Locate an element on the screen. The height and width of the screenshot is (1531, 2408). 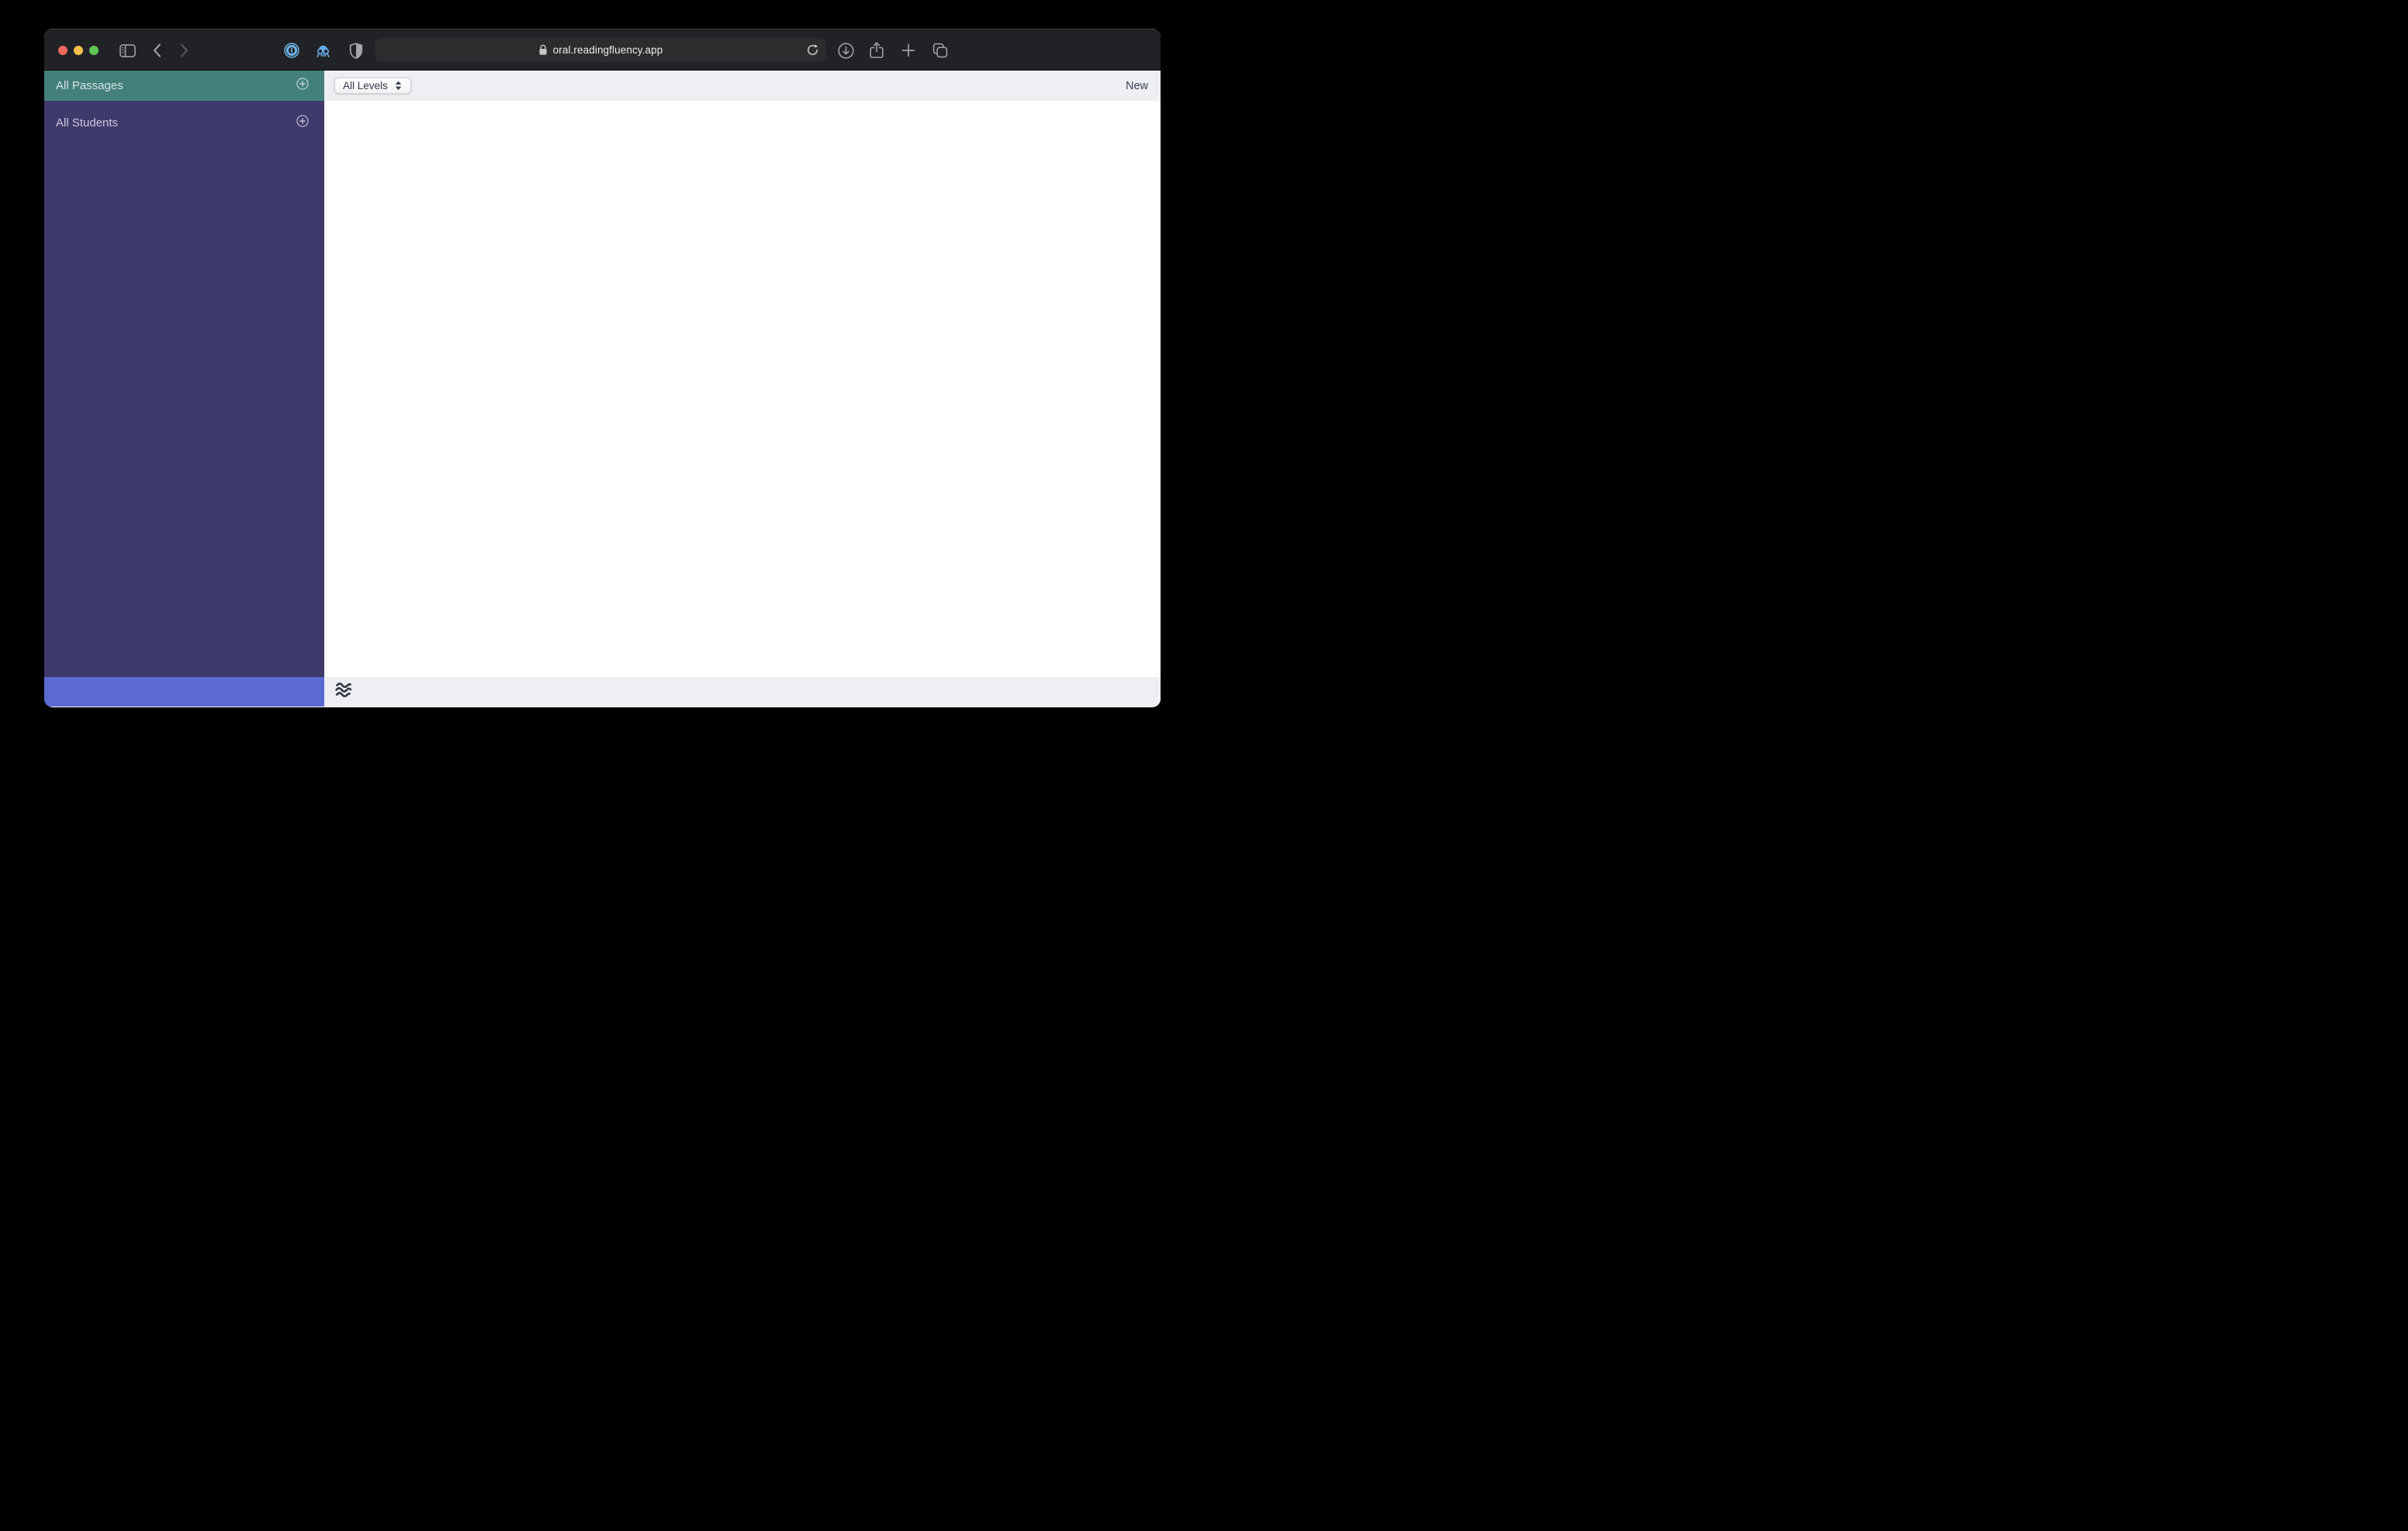
minimize-window-button is located at coordinates (78, 50).